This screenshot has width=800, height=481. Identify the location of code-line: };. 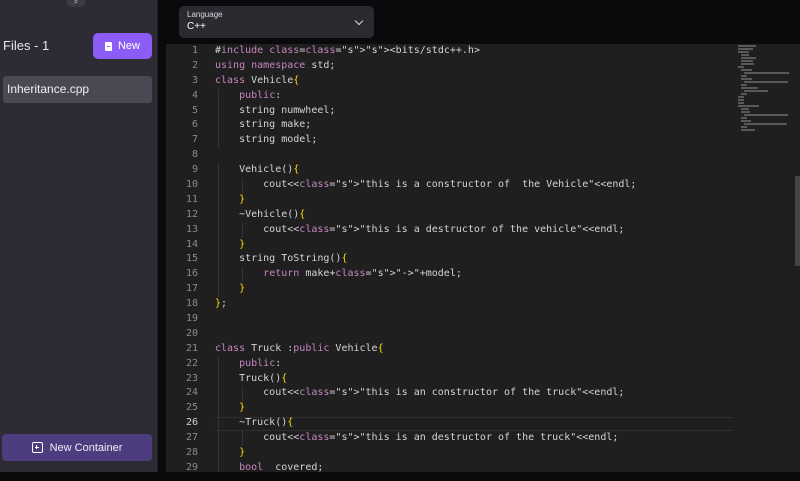
(495, 304).